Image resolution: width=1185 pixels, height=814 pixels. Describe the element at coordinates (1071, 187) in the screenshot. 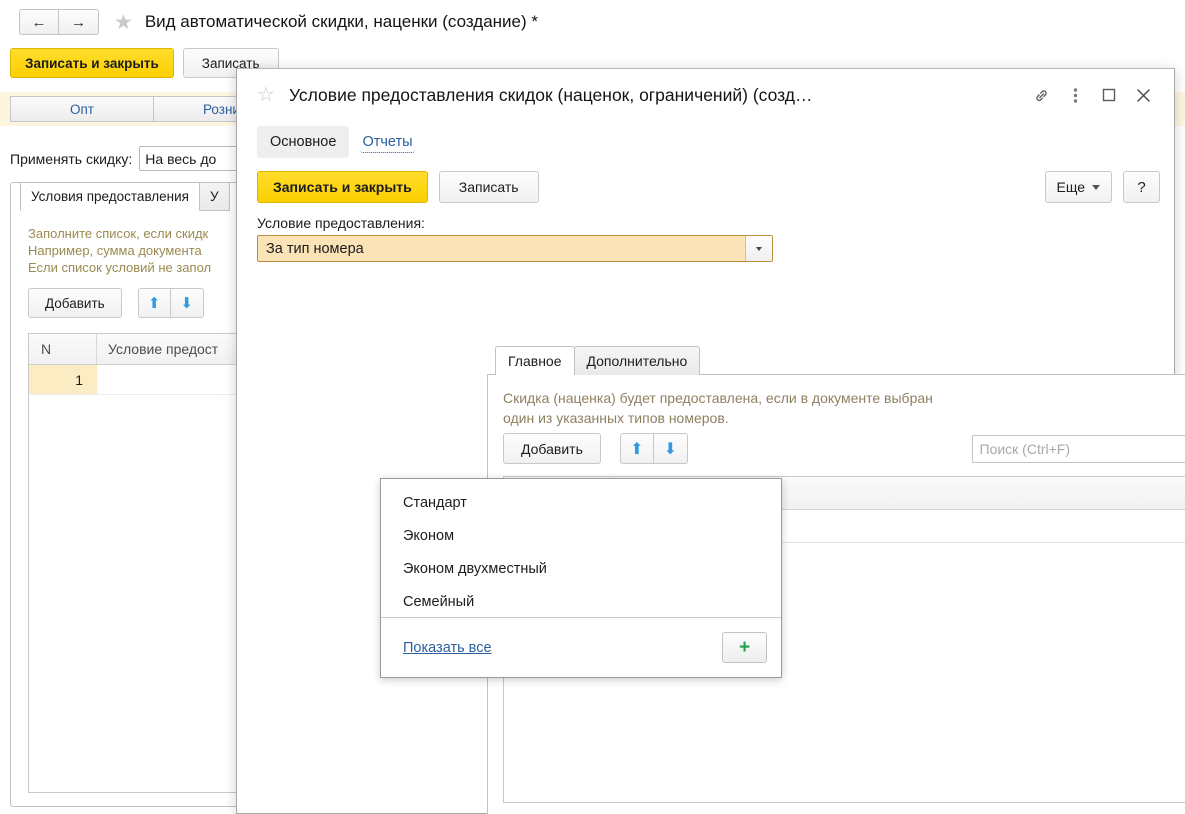

I see `more-button-label: Еще` at that location.